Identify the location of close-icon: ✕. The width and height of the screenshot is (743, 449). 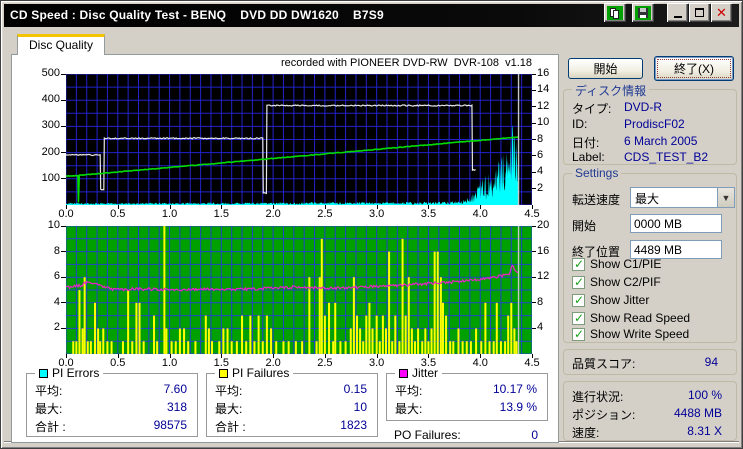
(721, 12).